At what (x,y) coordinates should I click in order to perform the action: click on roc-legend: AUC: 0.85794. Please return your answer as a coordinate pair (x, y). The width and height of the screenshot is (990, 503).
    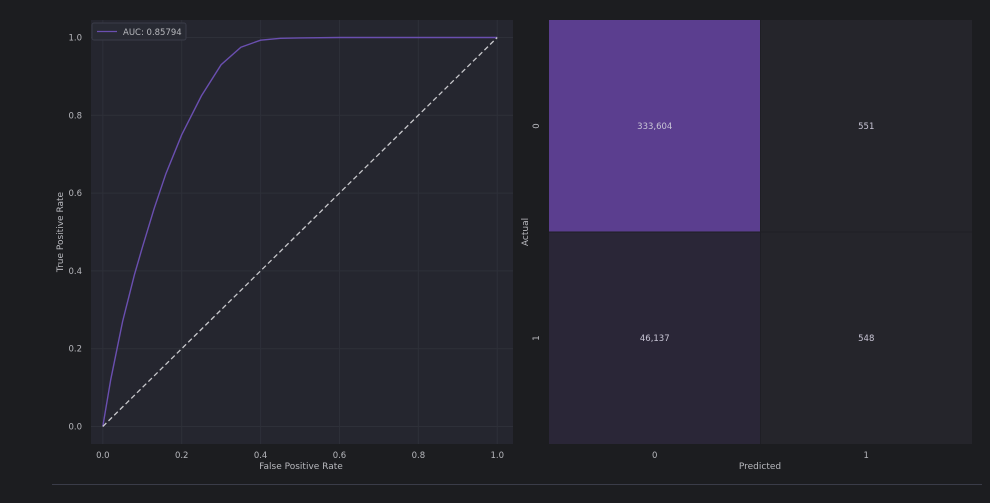
    Looking at the image, I should click on (139, 31).